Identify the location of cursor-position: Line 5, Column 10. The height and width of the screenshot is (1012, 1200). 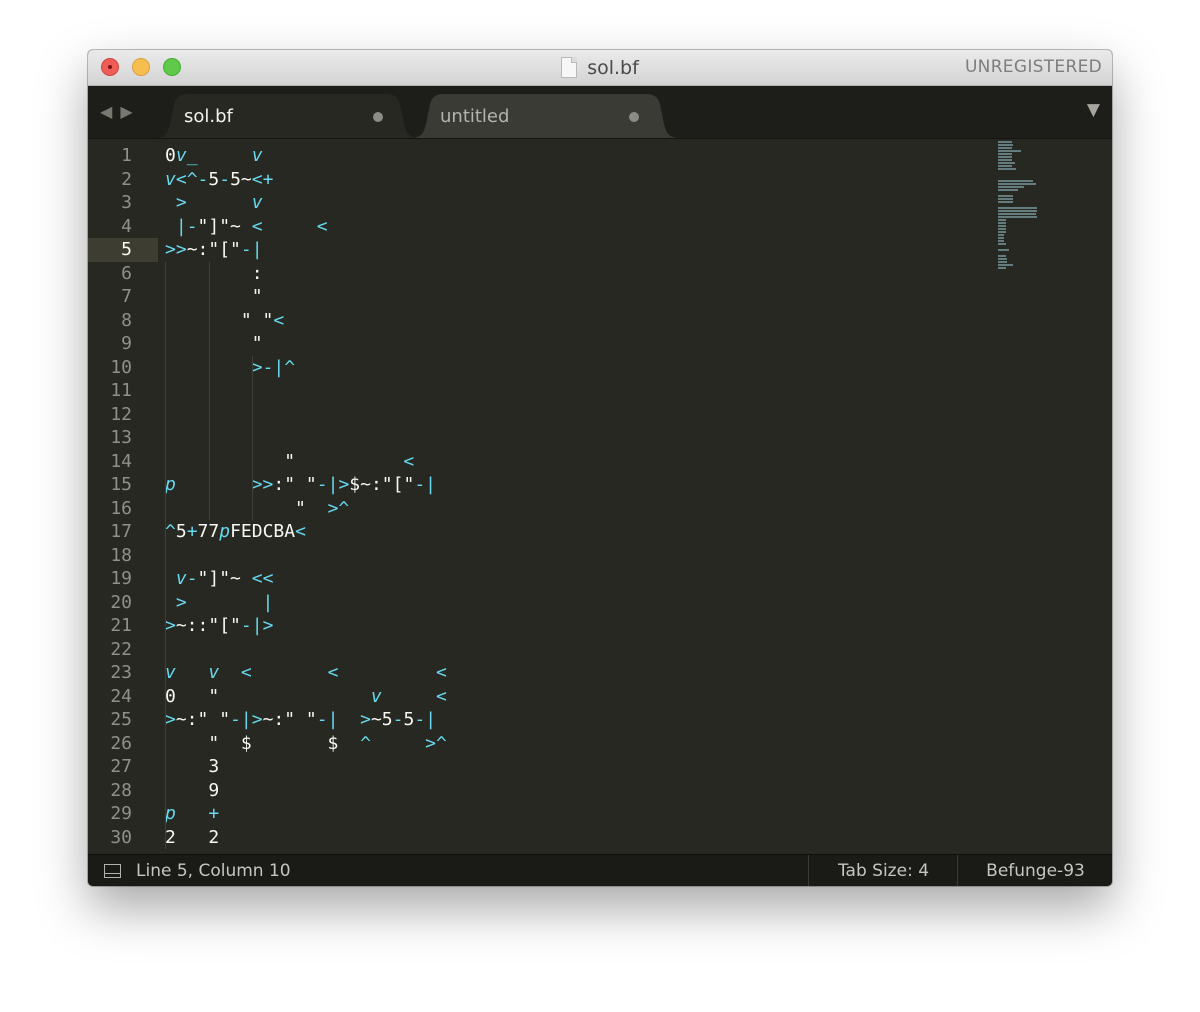
(213, 871).